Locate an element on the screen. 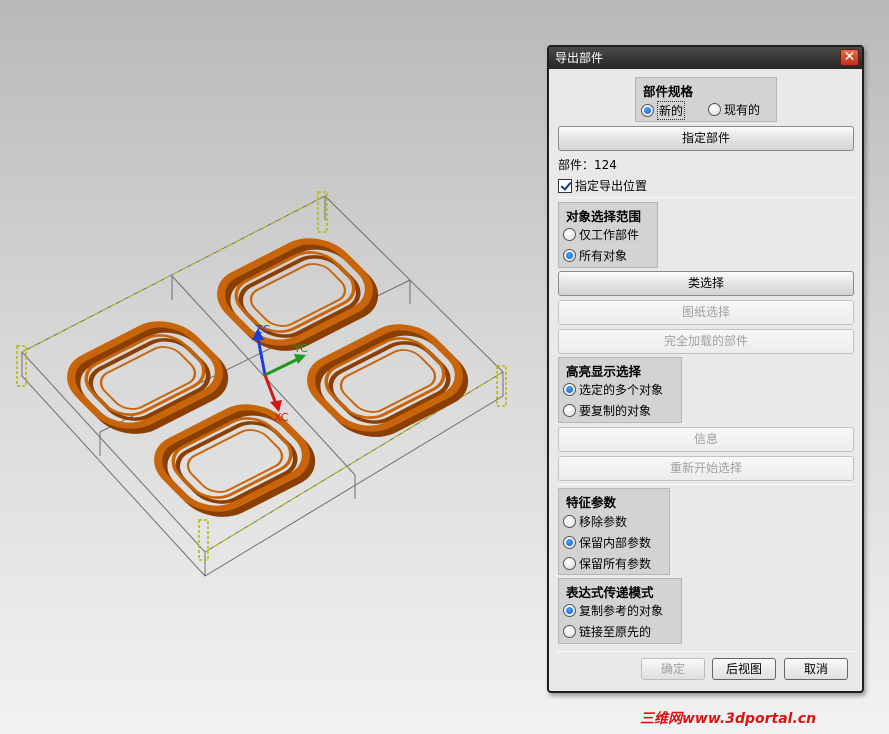  expression-mode-title: 表达式传递模式 is located at coordinates (610, 592).